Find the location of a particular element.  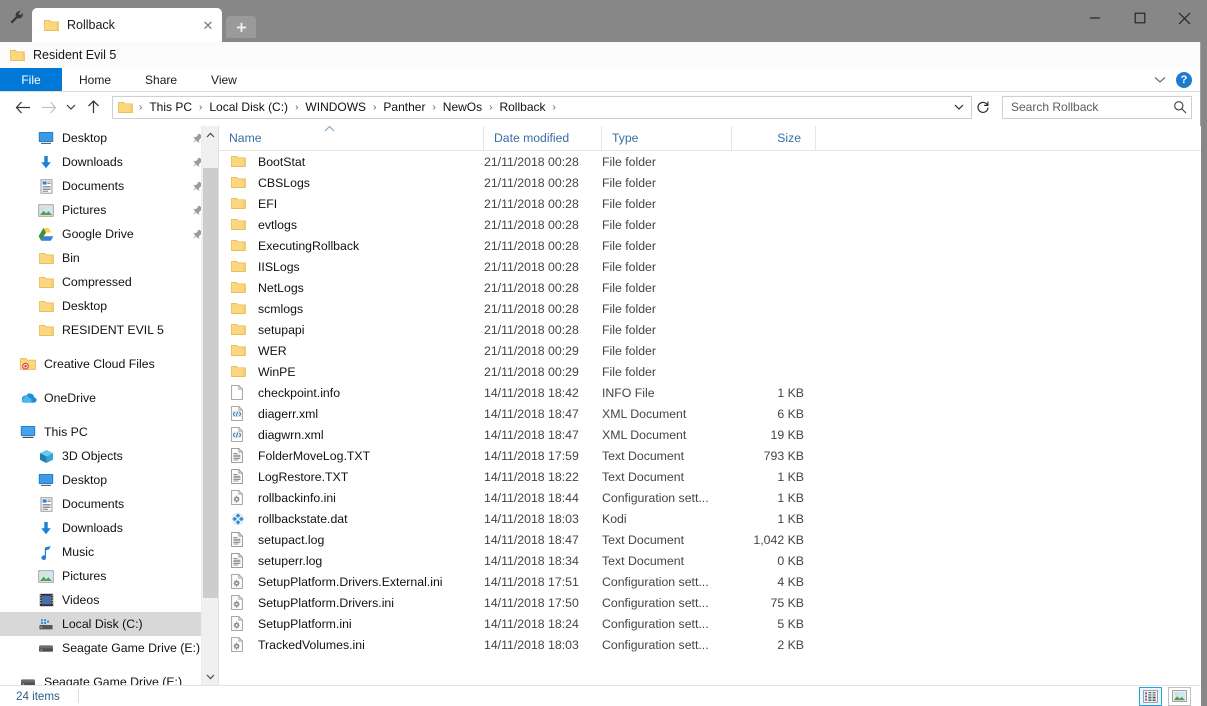

search-icon is located at coordinates (1180, 107).